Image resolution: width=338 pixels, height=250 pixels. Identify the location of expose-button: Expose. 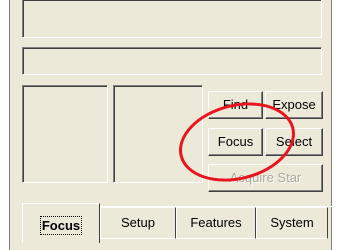
(294, 105).